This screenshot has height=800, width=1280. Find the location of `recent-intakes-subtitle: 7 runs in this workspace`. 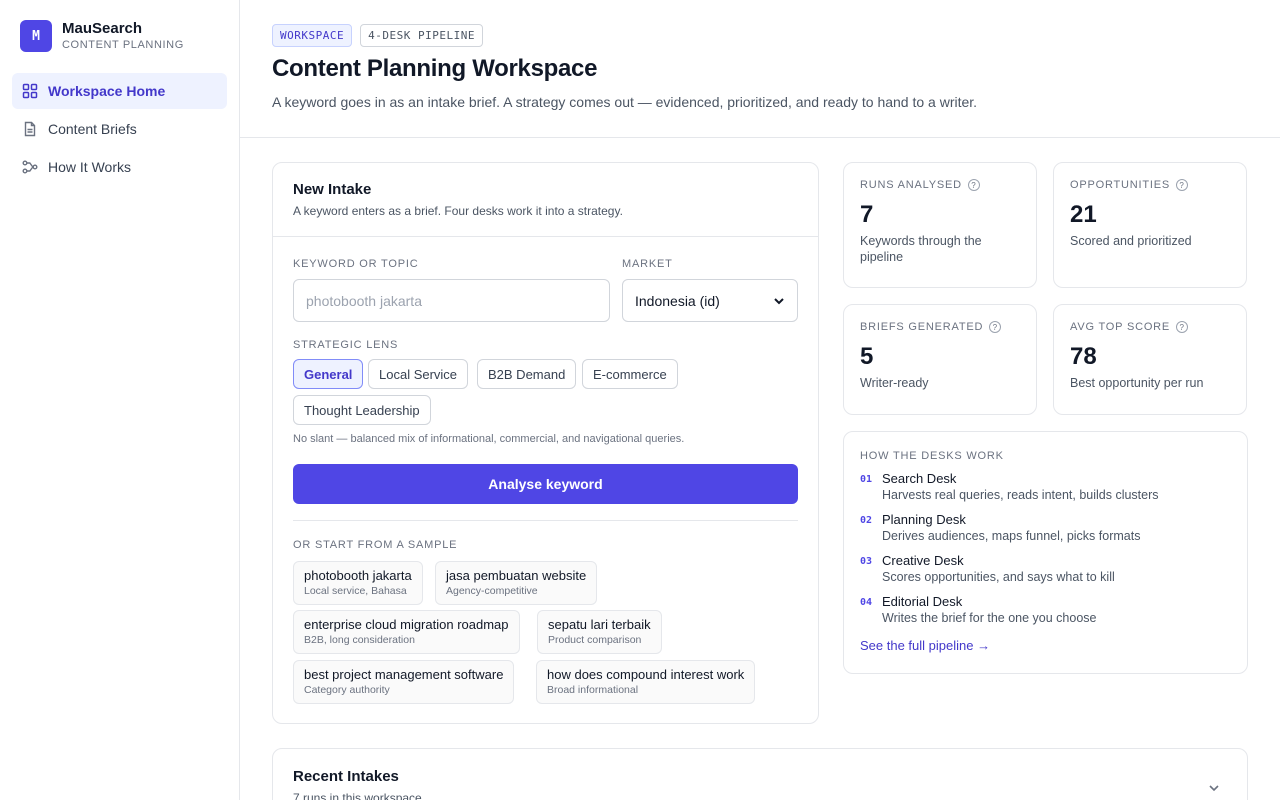

recent-intakes-subtitle: 7 runs in this workspace is located at coordinates (357, 795).